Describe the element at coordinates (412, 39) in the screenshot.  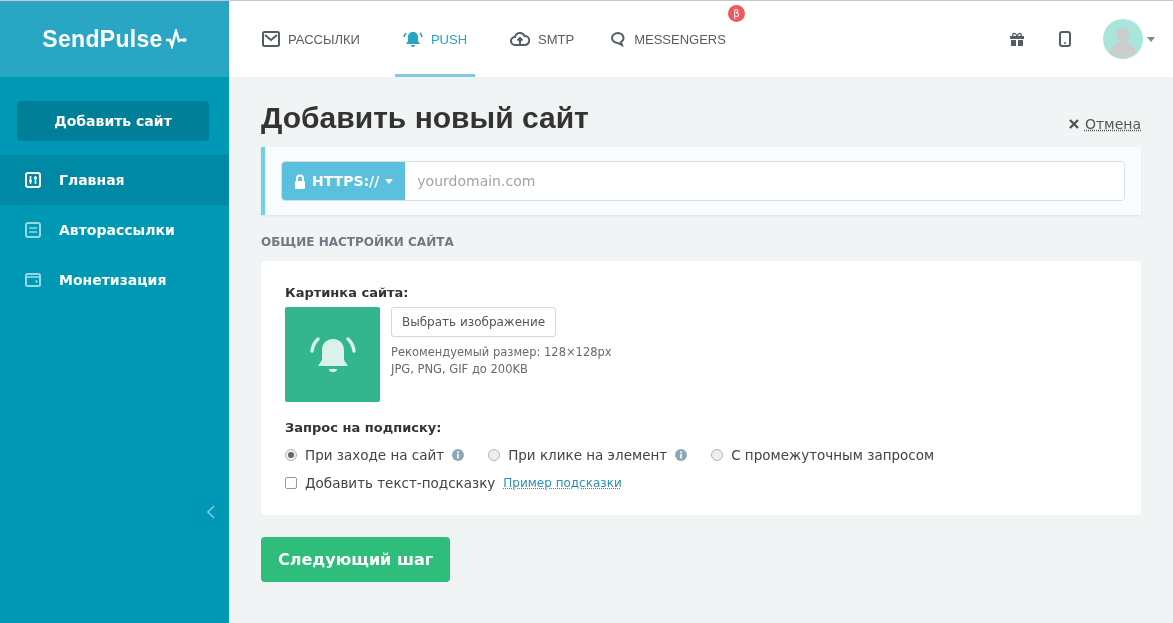
I see `bell-icon` at that location.